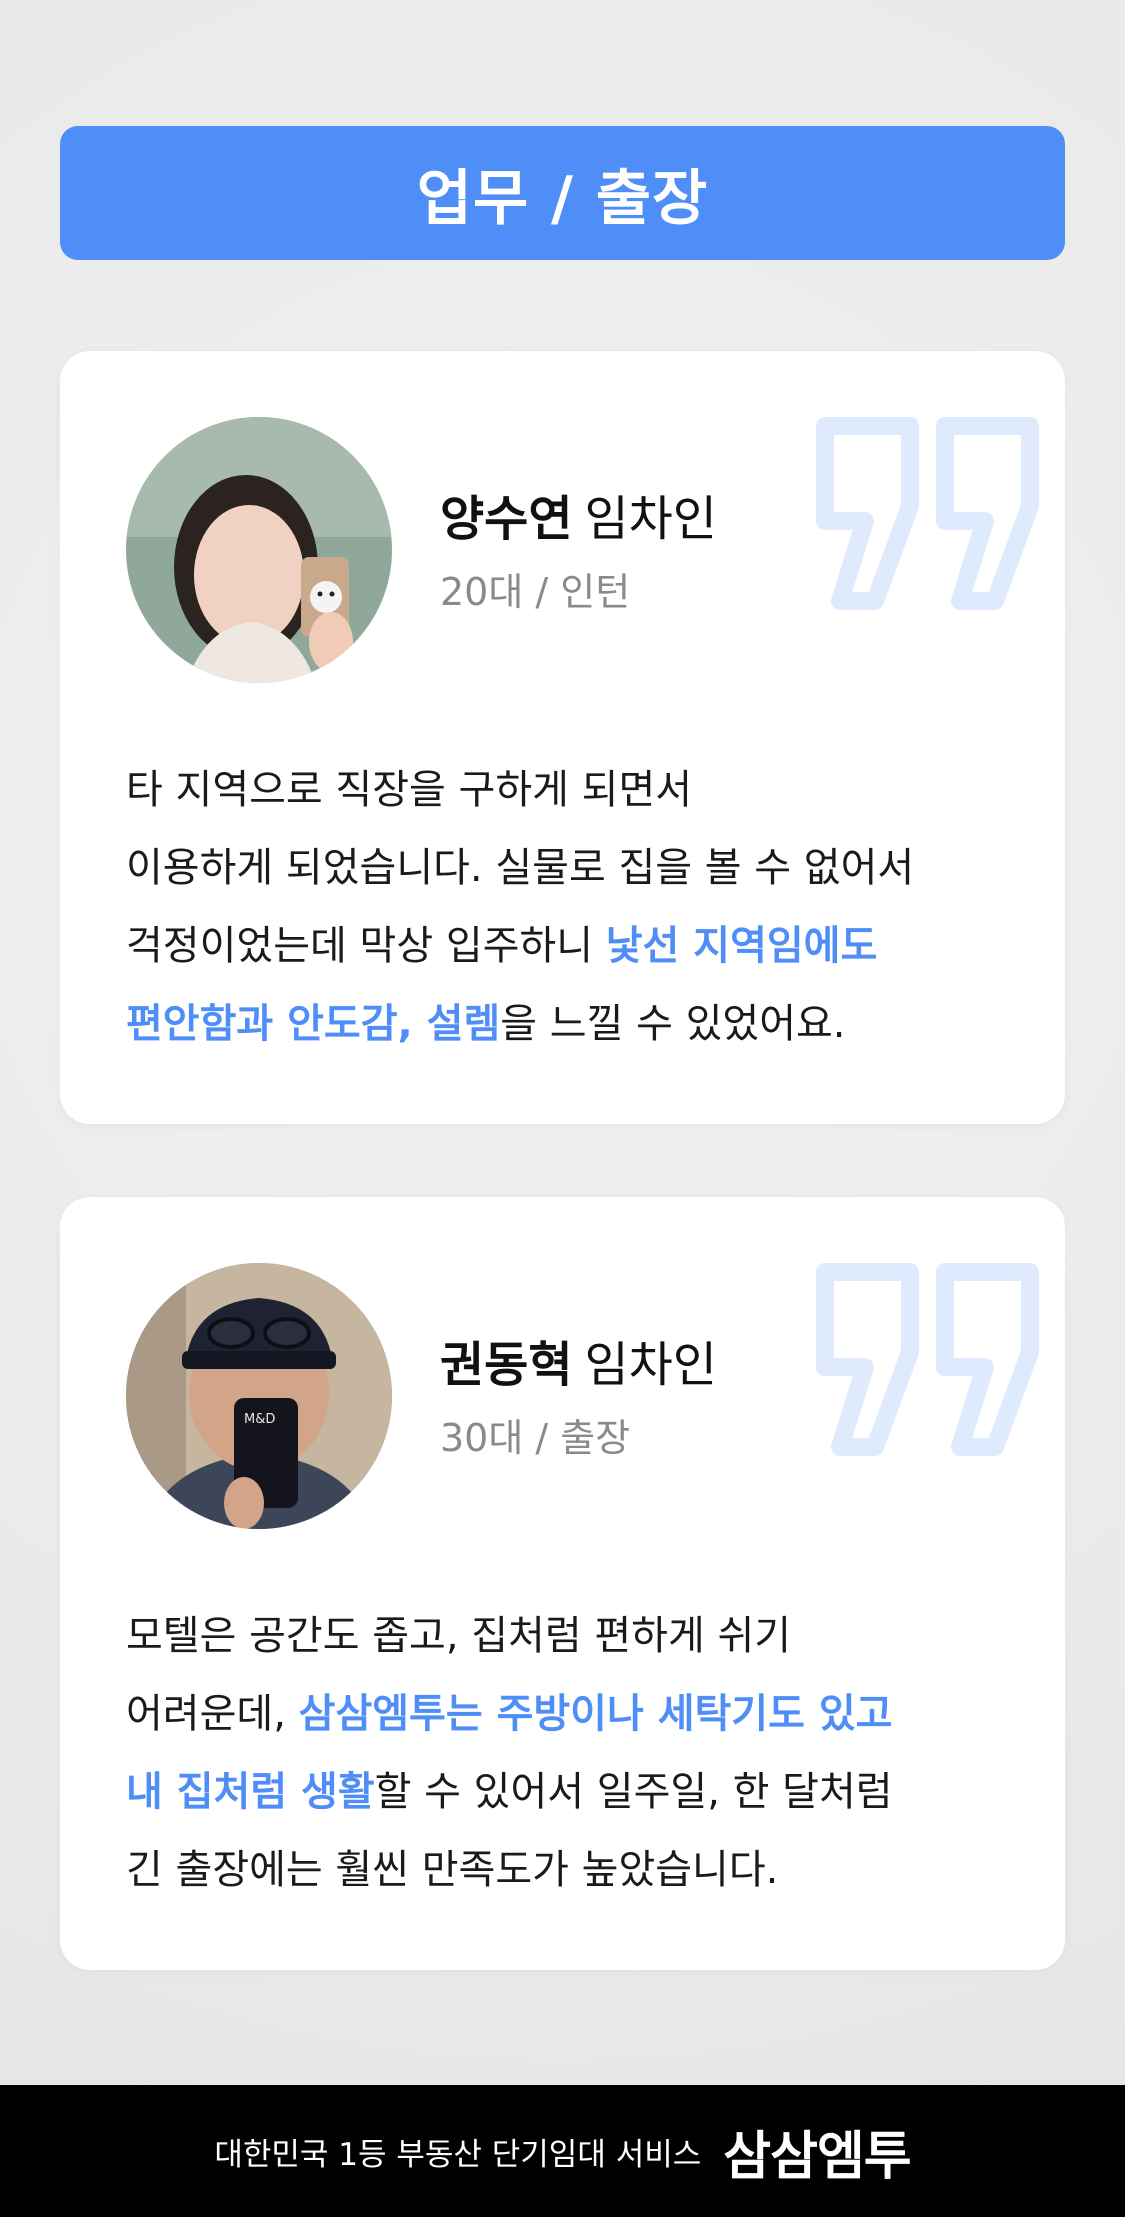 The image size is (1125, 2217). I want to click on footer-bar: 대한민국 1등 부동산 단기임대 서비스 삼삼엠투, so click(562, 2151).